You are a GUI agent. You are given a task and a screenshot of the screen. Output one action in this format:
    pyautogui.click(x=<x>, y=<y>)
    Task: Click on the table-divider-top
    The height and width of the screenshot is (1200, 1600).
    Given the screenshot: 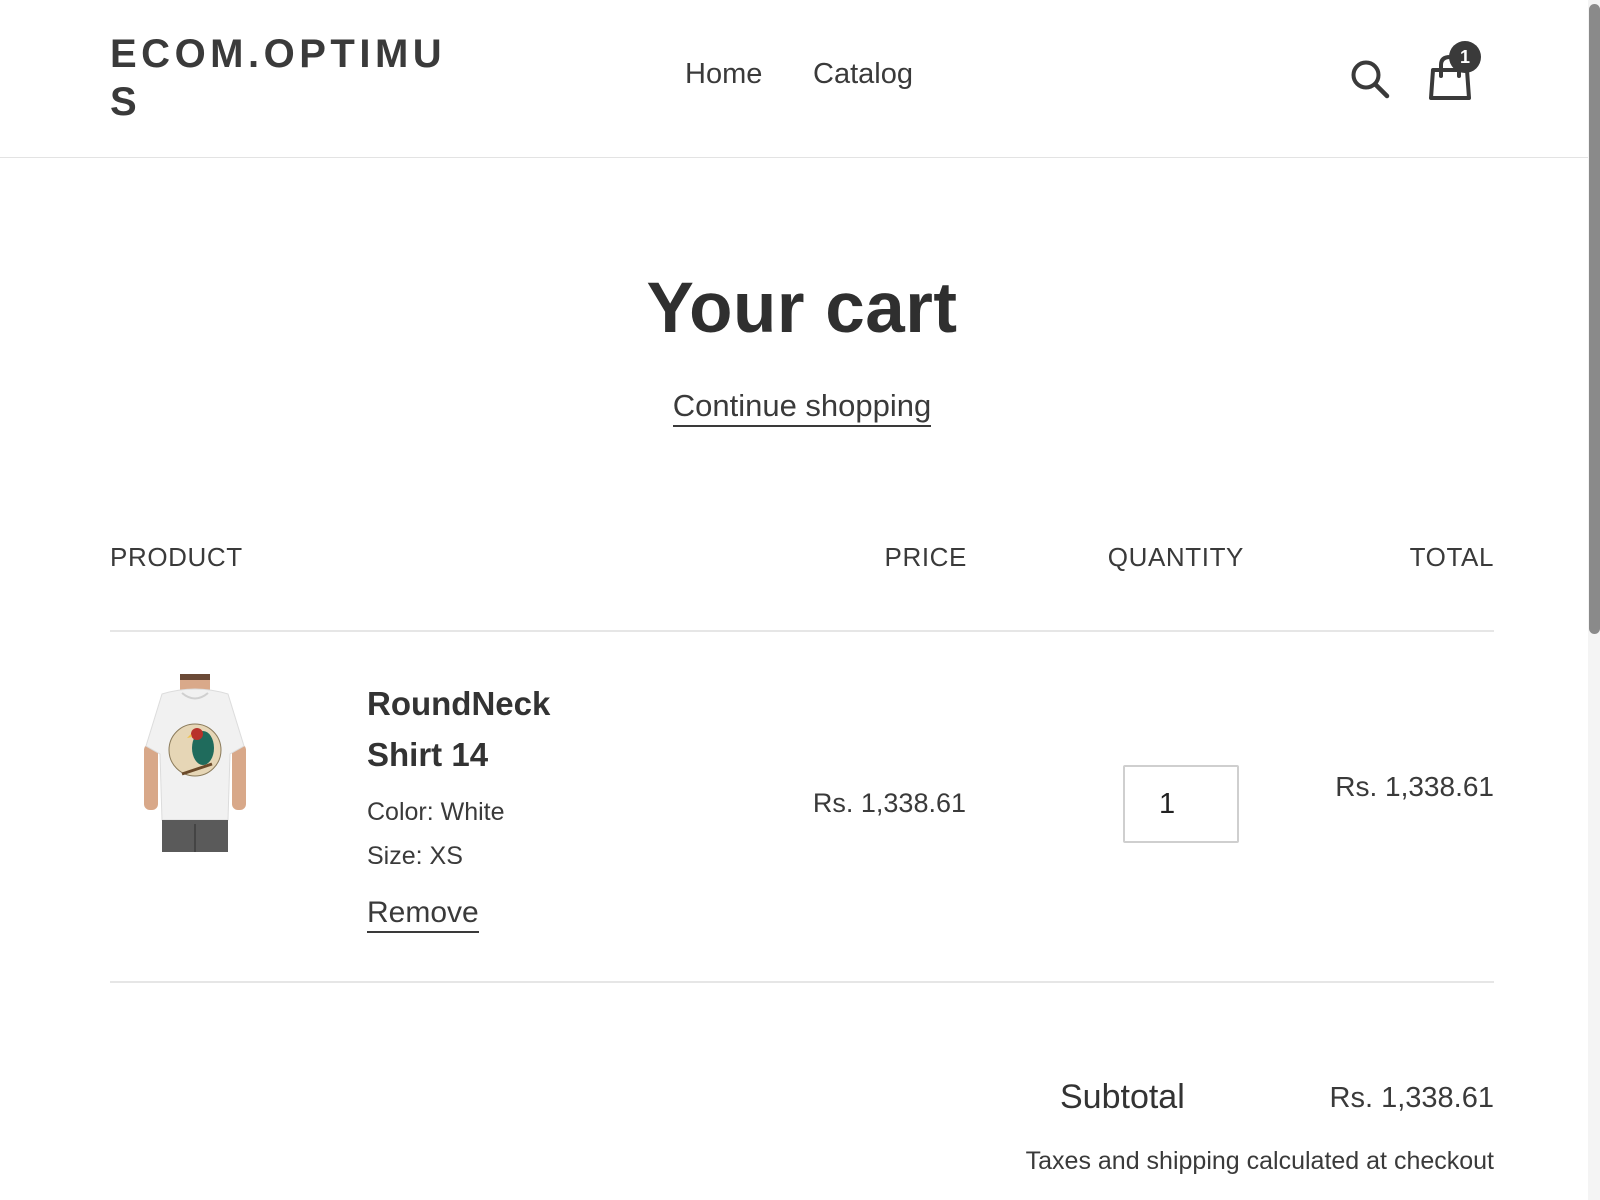 What is the action you would take?
    pyautogui.click(x=802, y=631)
    